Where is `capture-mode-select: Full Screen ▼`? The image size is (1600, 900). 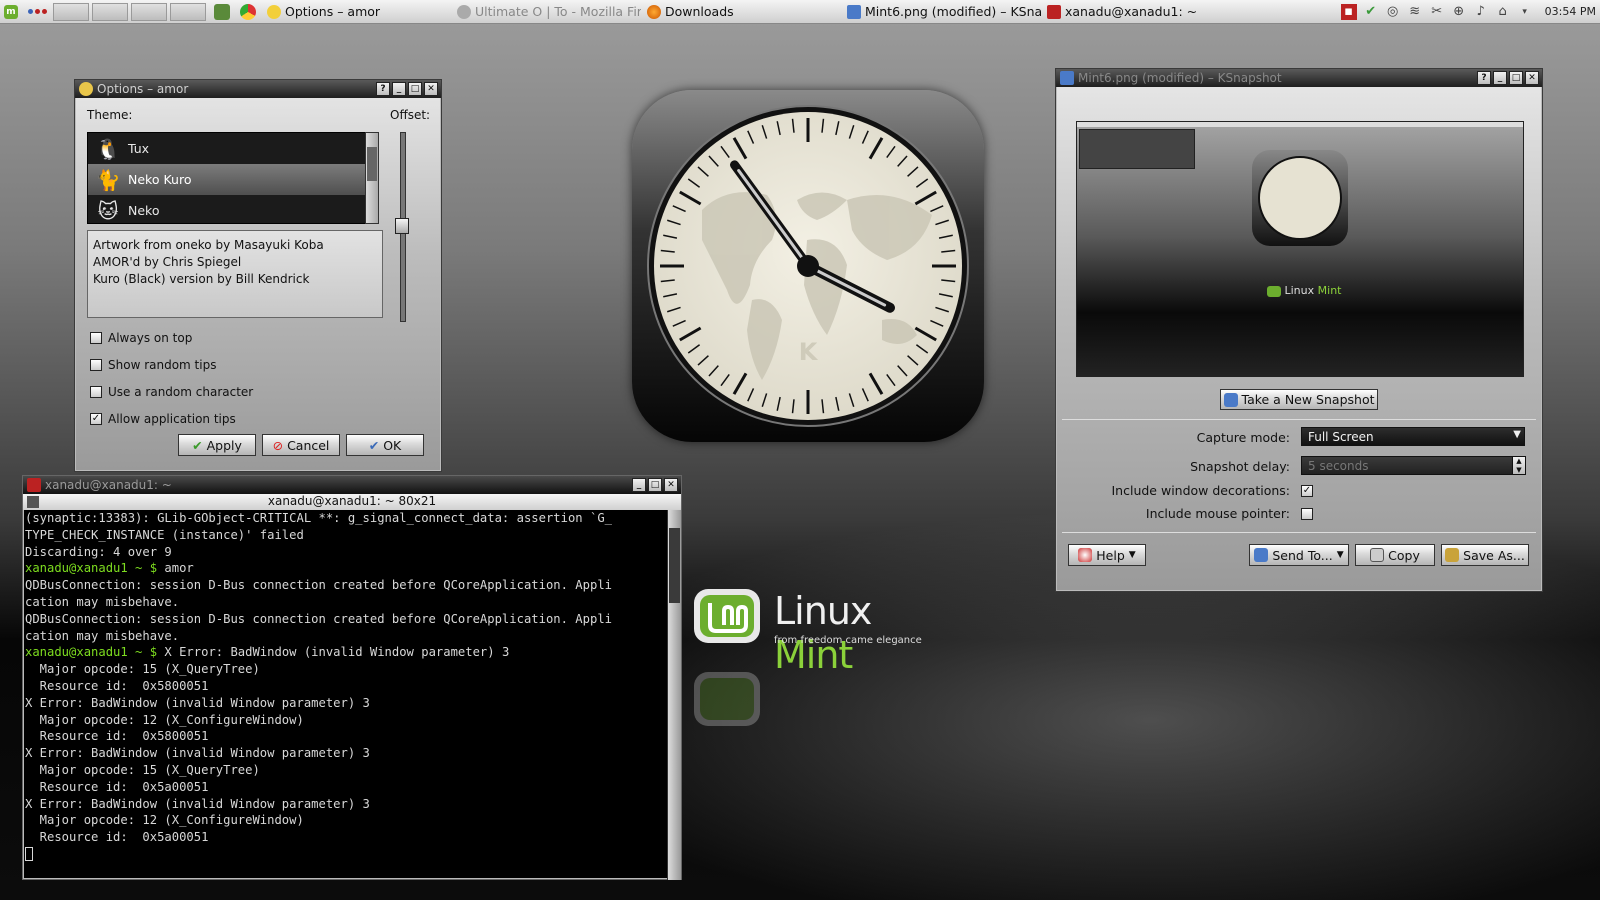 capture-mode-select: Full Screen ▼ is located at coordinates (1413, 436).